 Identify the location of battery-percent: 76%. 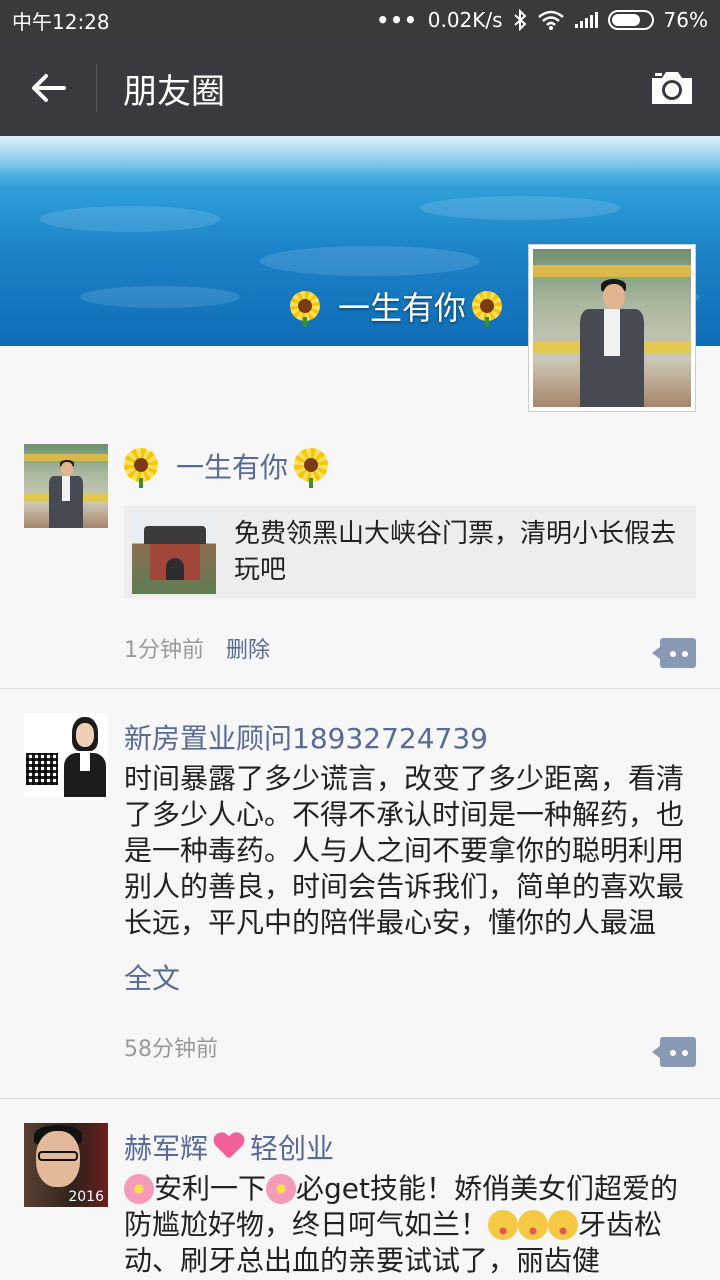
(685, 20).